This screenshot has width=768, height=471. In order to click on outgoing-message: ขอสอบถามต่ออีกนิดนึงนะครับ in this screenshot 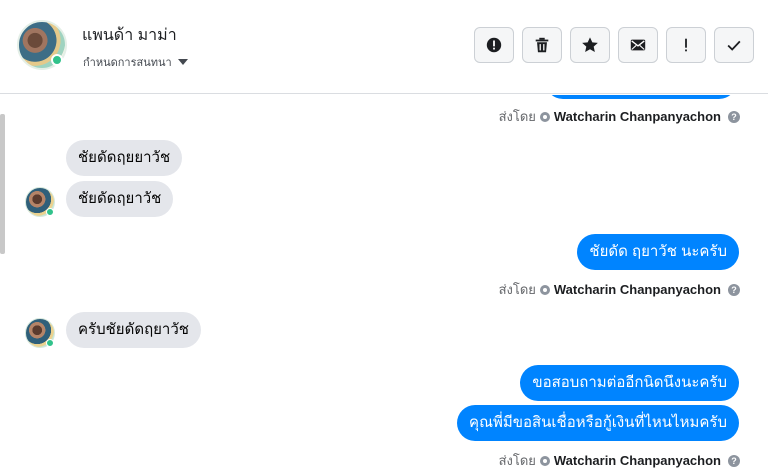, I will do `click(629, 383)`.